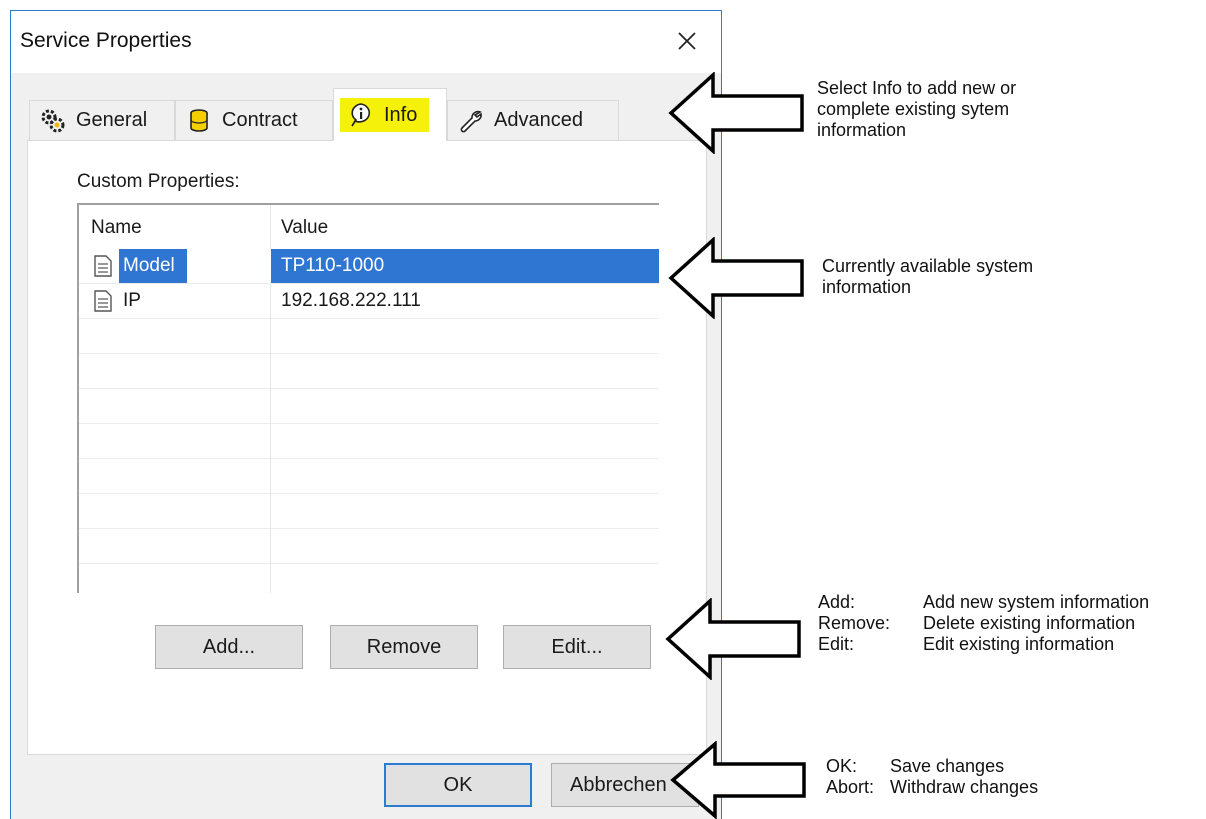  What do you see at coordinates (854, 623) in the screenshot?
I see `annotation-key: Remove:` at bounding box center [854, 623].